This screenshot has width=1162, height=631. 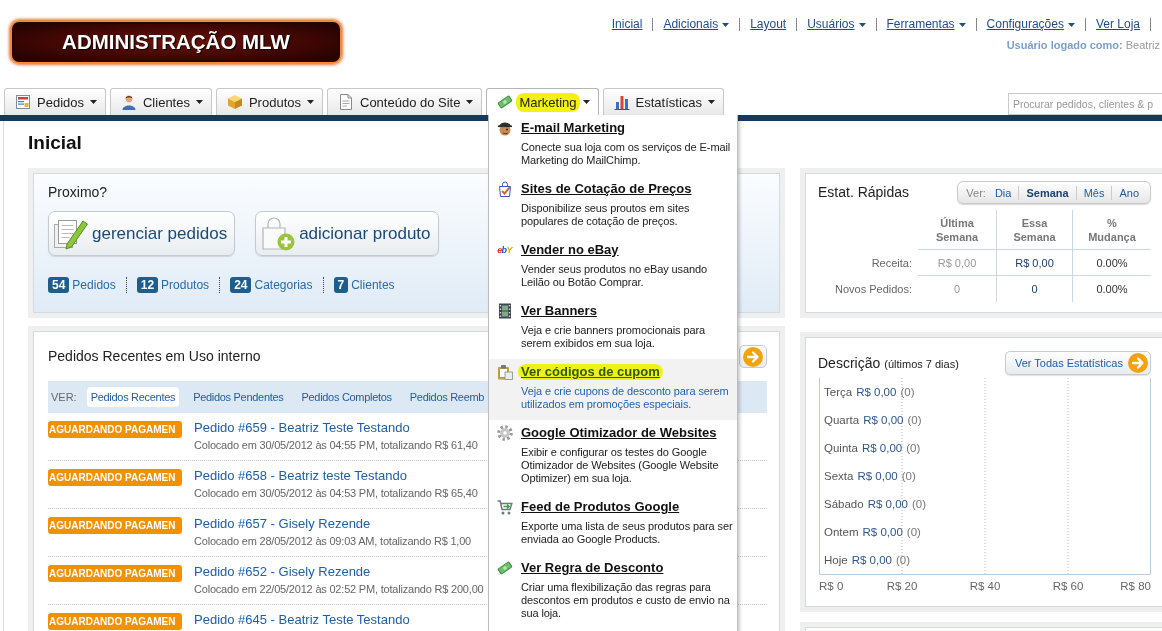 I want to click on menu-item: E-mail Marketing Conecte sua loja com os serviços de E-mail Marketing do MailChimp., so click(x=613, y=145).